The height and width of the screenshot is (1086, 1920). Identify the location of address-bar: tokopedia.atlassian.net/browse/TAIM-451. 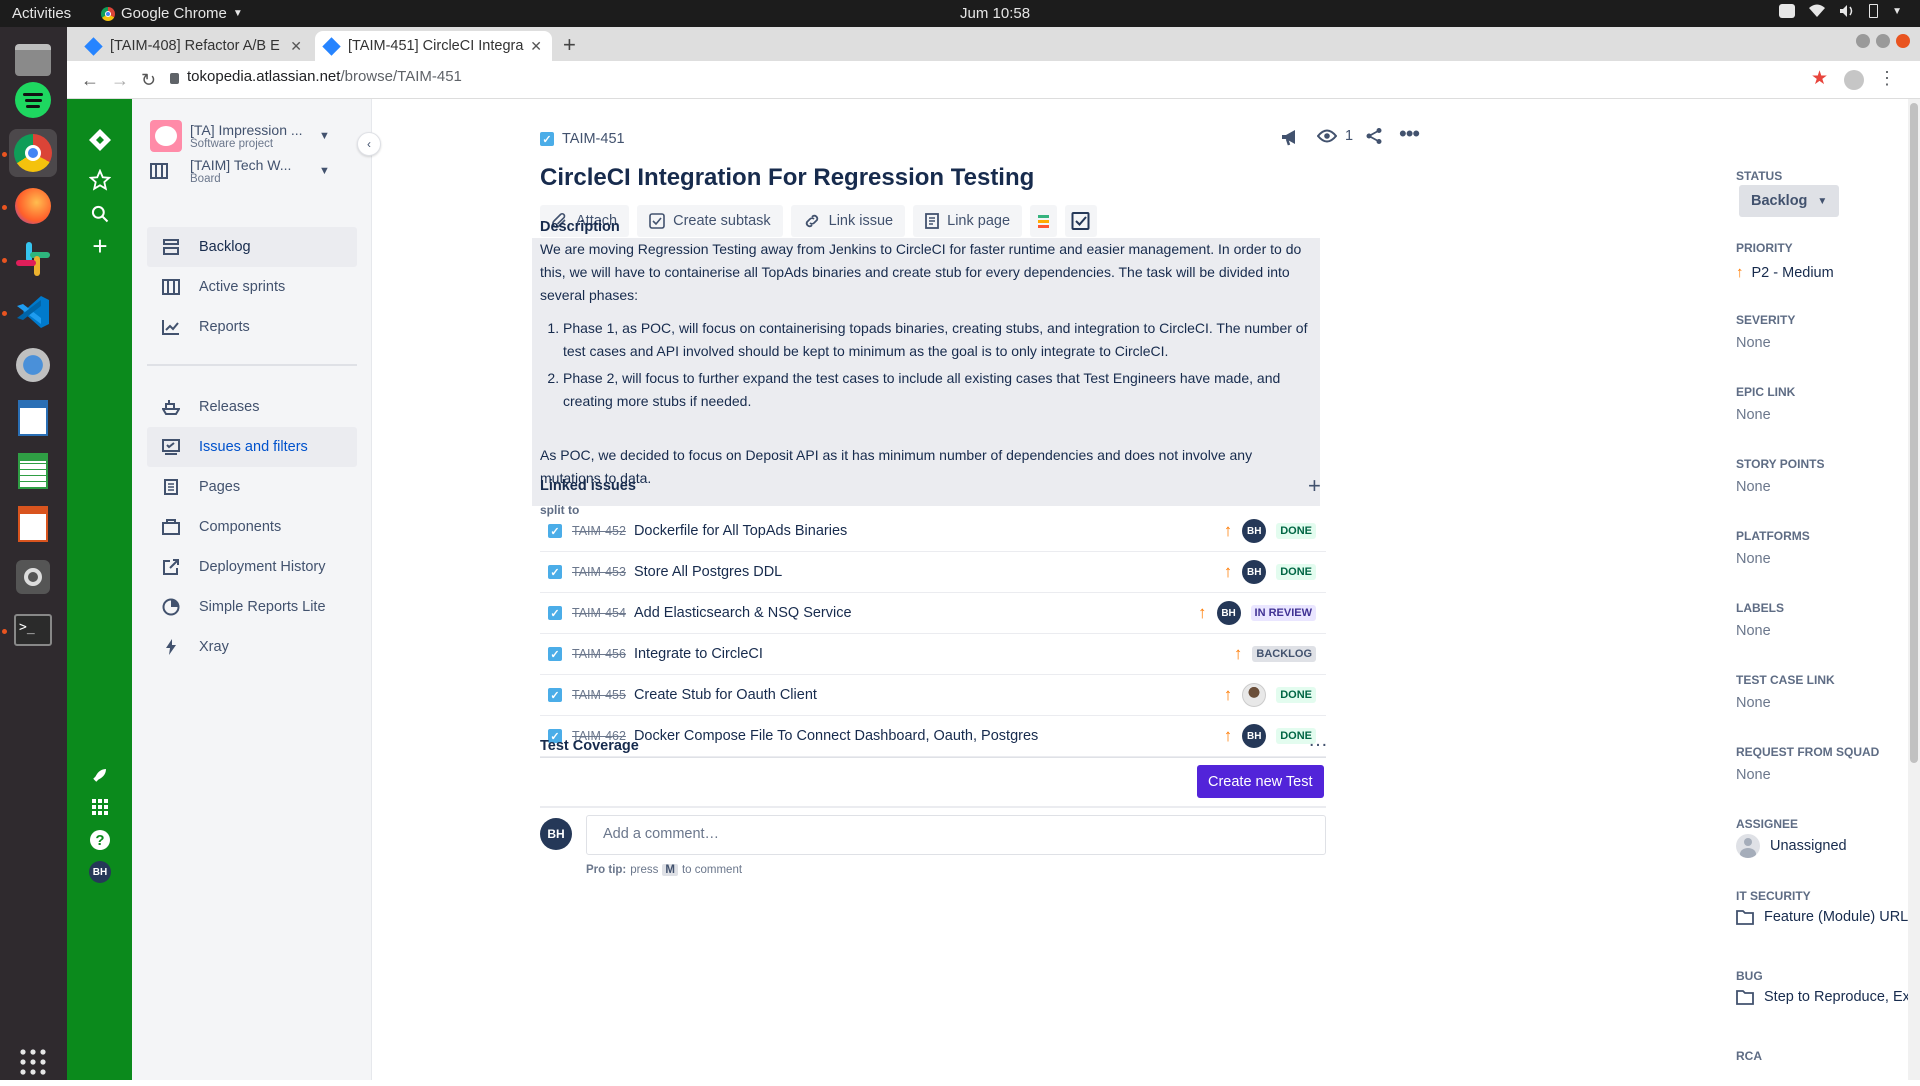
(324, 76).